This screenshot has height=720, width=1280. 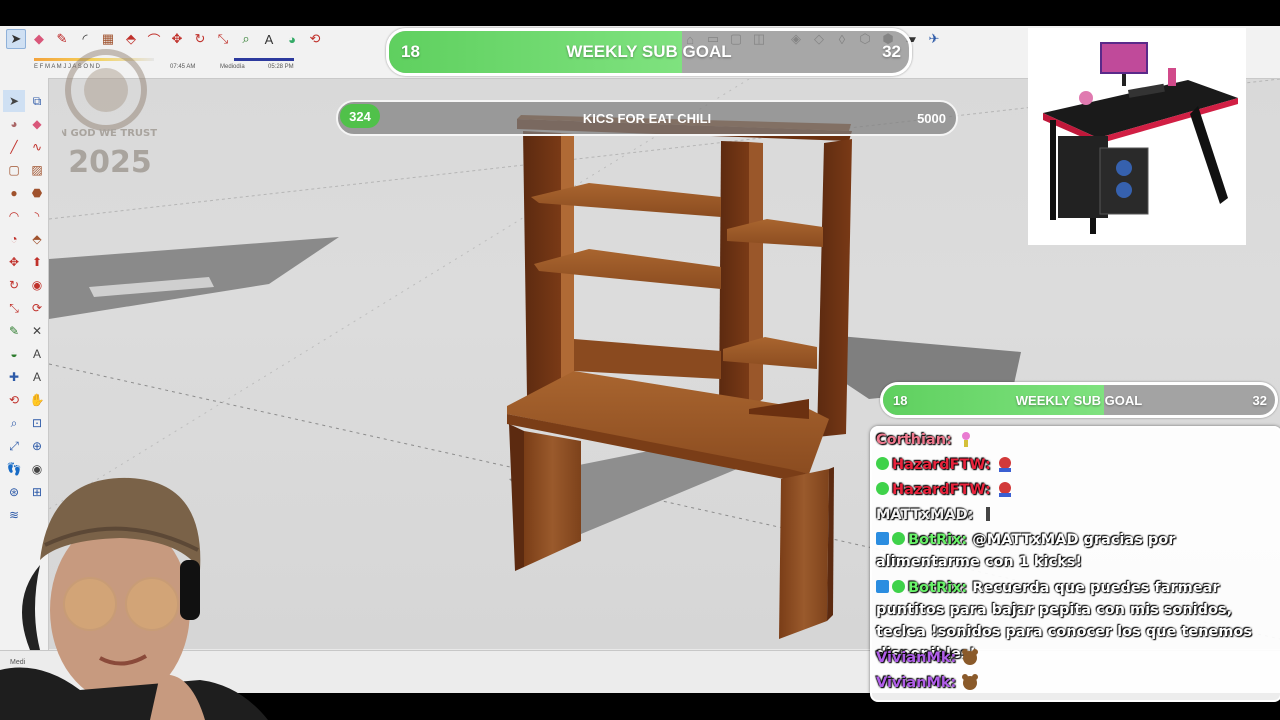 I want to click on weekly-sub-goal-side: 18 WEEKLY SUB GOAL 32, so click(x=1079, y=400).